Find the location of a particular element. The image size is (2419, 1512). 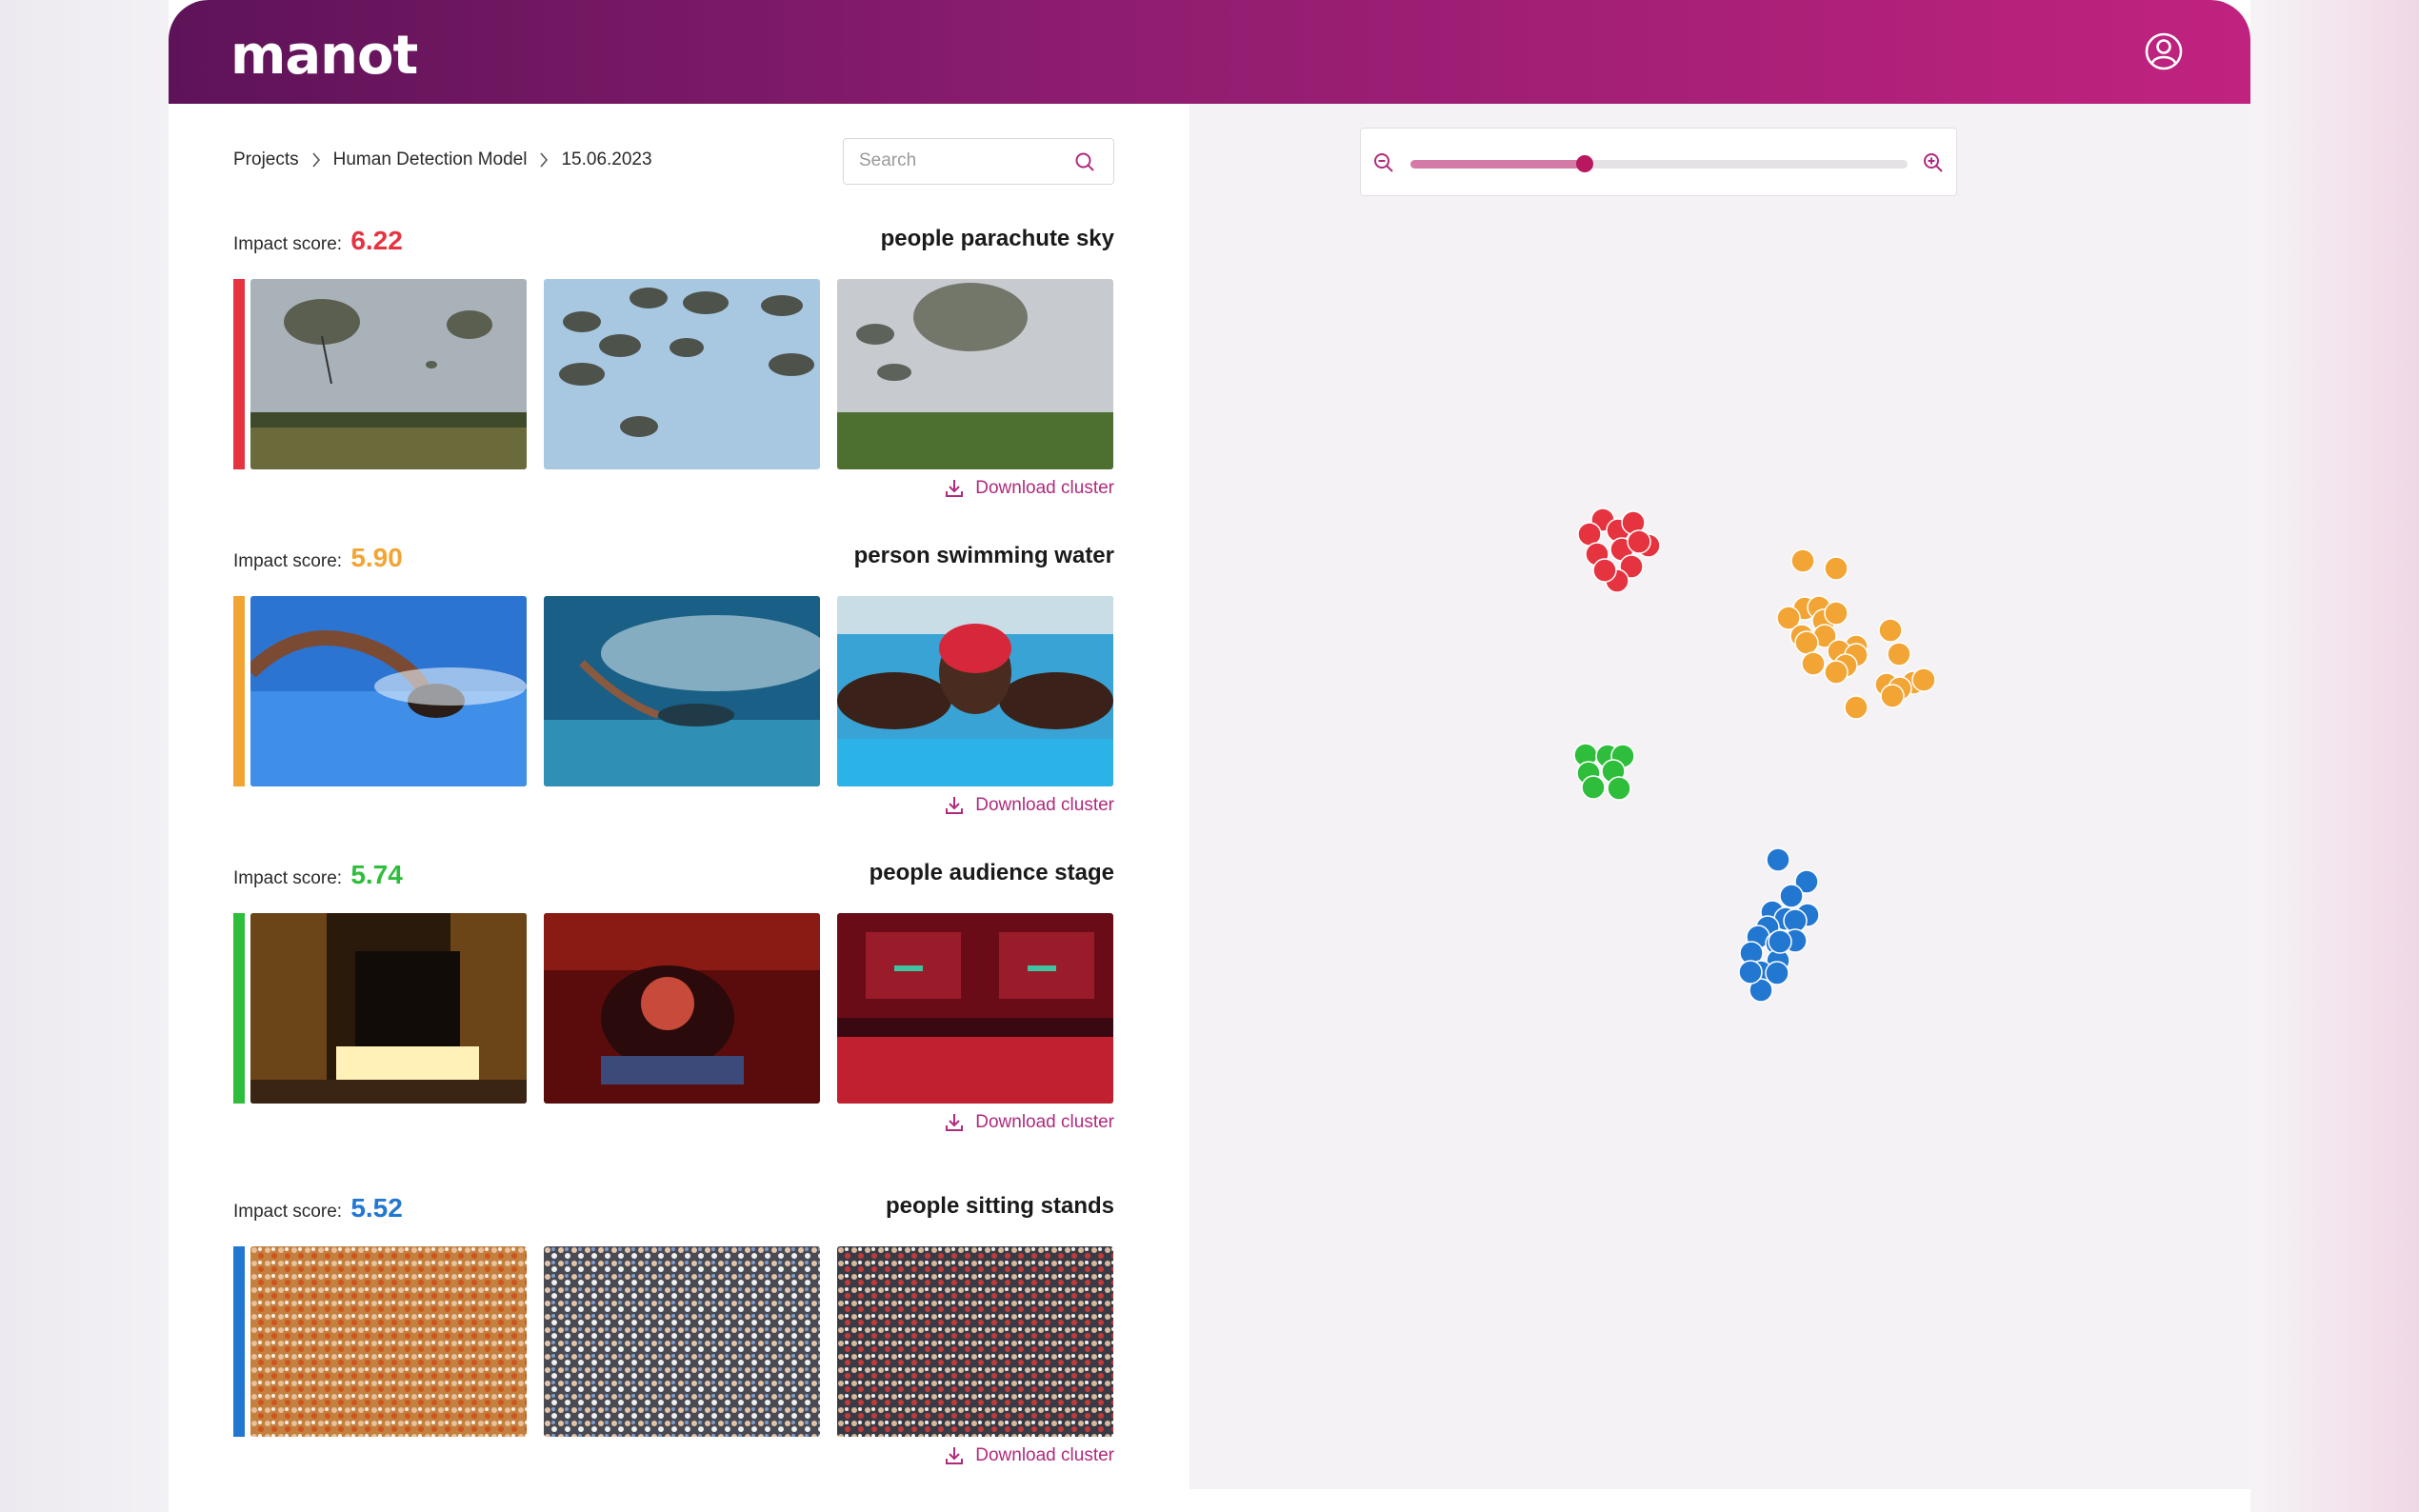

impact-score-line: Impact score: 5.90 is located at coordinates (318, 558).